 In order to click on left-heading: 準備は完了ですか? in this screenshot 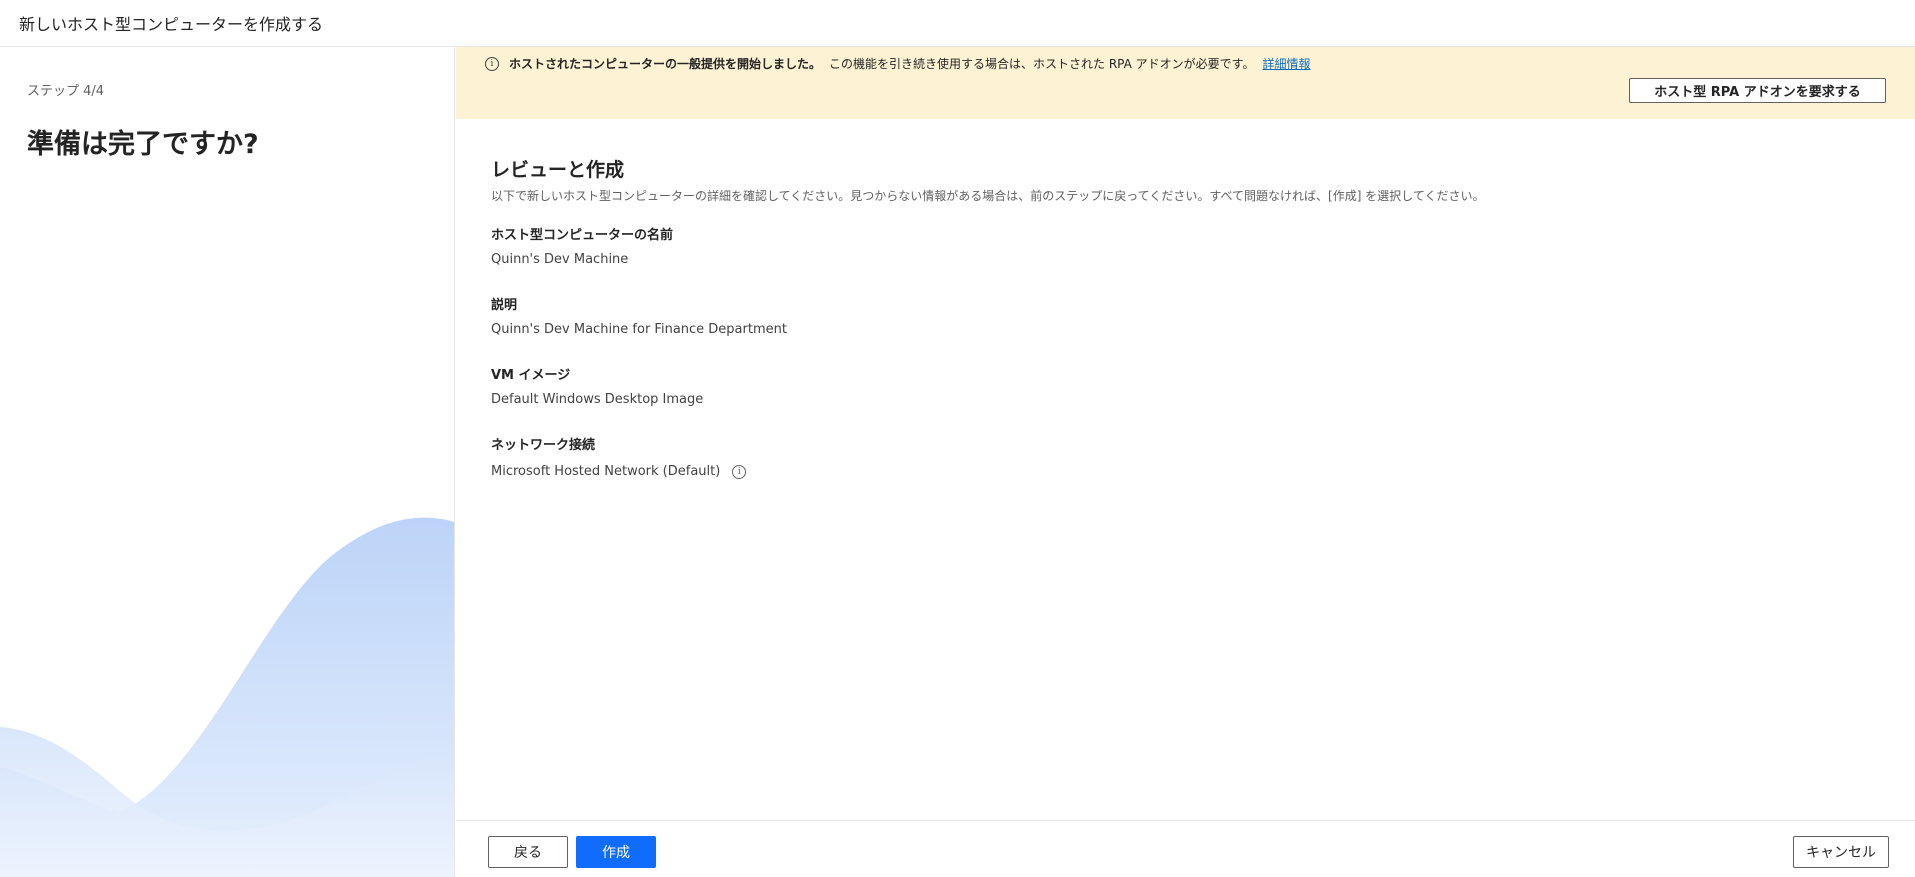, I will do `click(143, 144)`.